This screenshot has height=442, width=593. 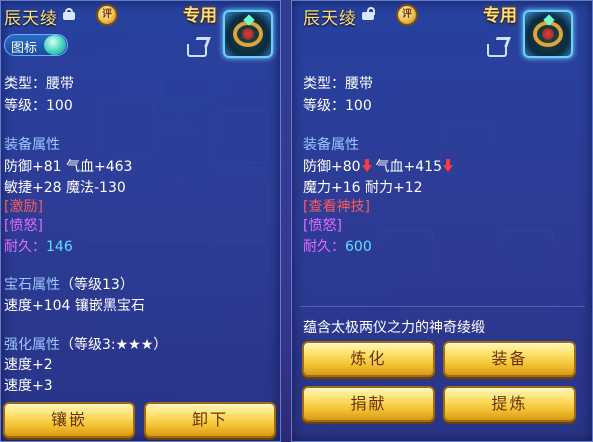 What do you see at coordinates (69, 14) in the screenshot?
I see `lock-icon` at bounding box center [69, 14].